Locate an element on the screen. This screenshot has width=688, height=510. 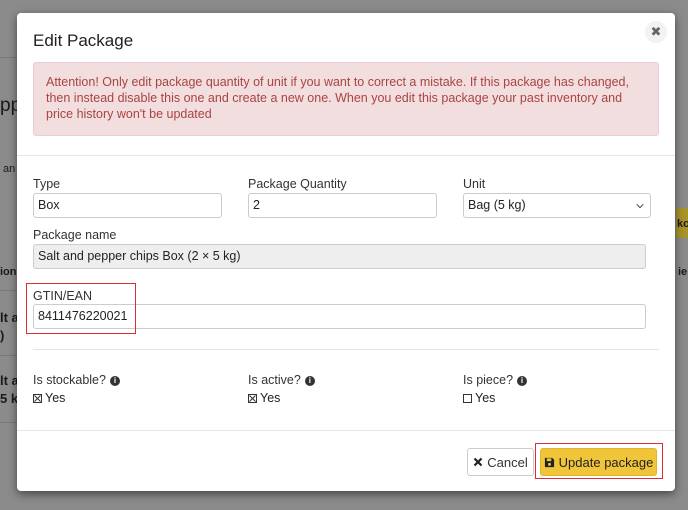
is-active-option: Yes is located at coordinates (264, 398).